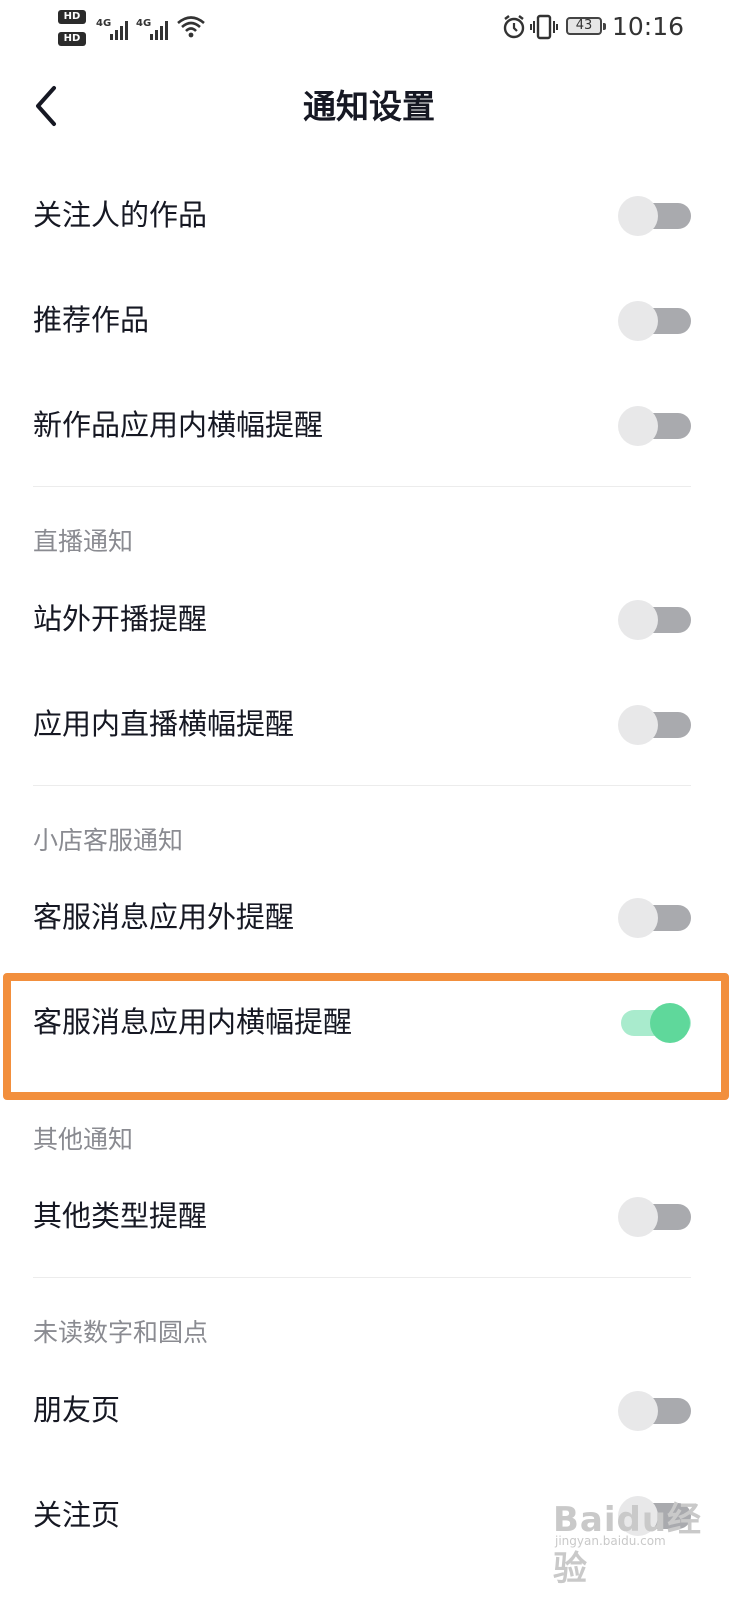 The image size is (738, 1600). What do you see at coordinates (610, 1541) in the screenshot?
I see `watermark-subtext: jingyan.baidu.com` at bounding box center [610, 1541].